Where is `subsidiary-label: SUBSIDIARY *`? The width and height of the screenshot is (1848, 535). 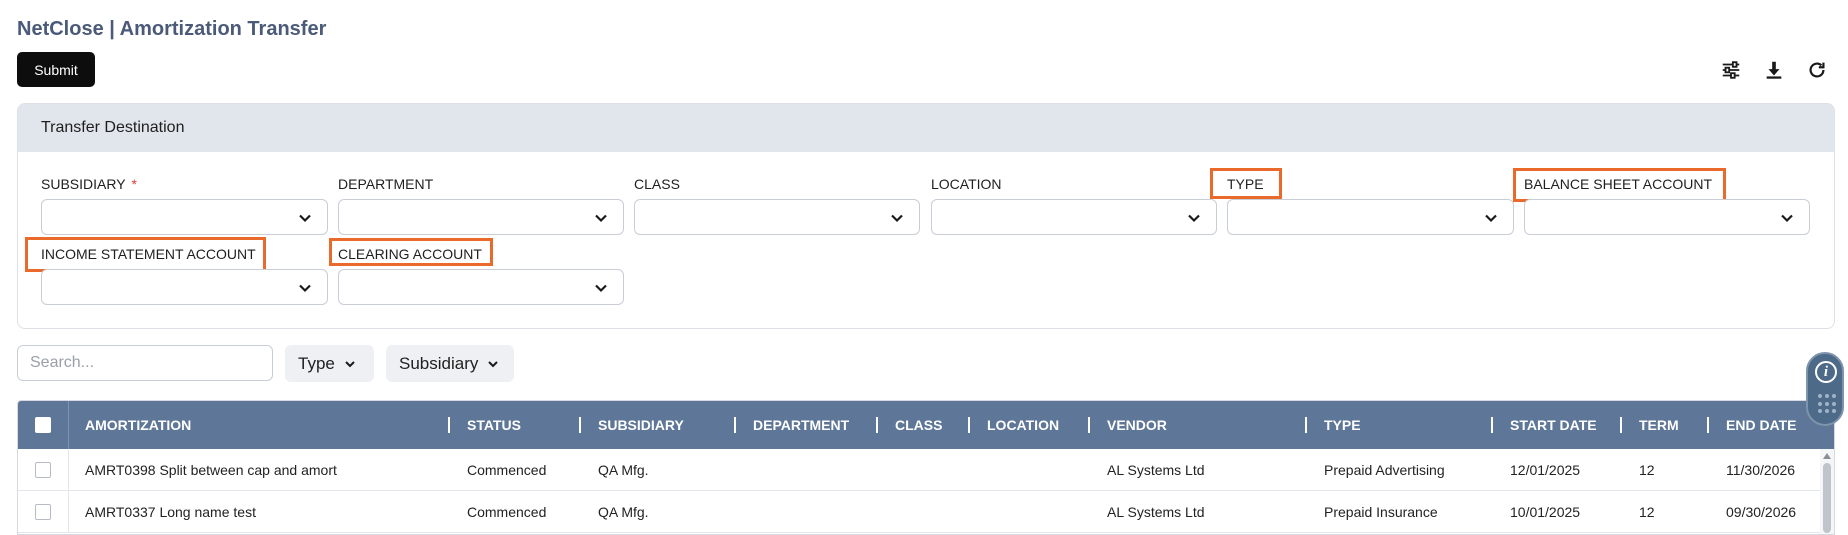 subsidiary-label: SUBSIDIARY * is located at coordinates (89, 184).